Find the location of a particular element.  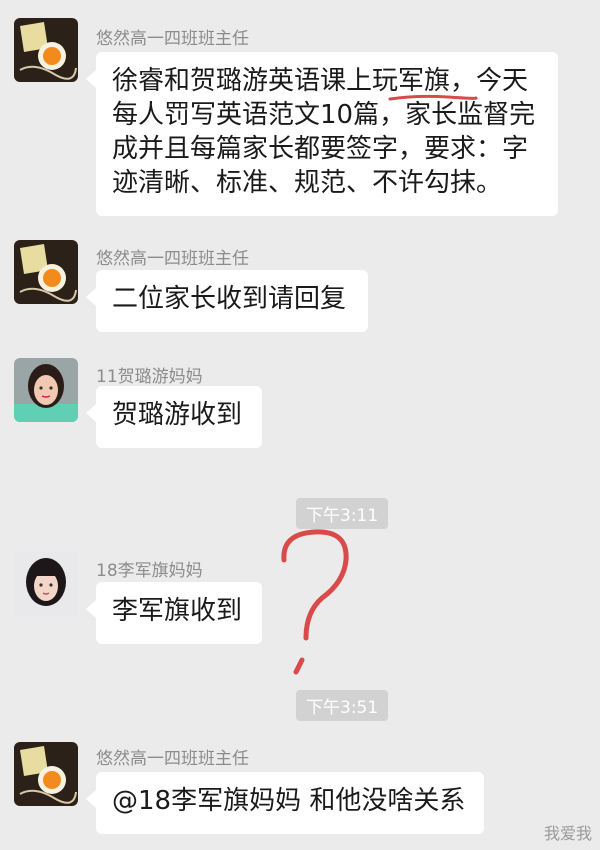

message-bubble: 二位家长收到请回复 is located at coordinates (227, 301).